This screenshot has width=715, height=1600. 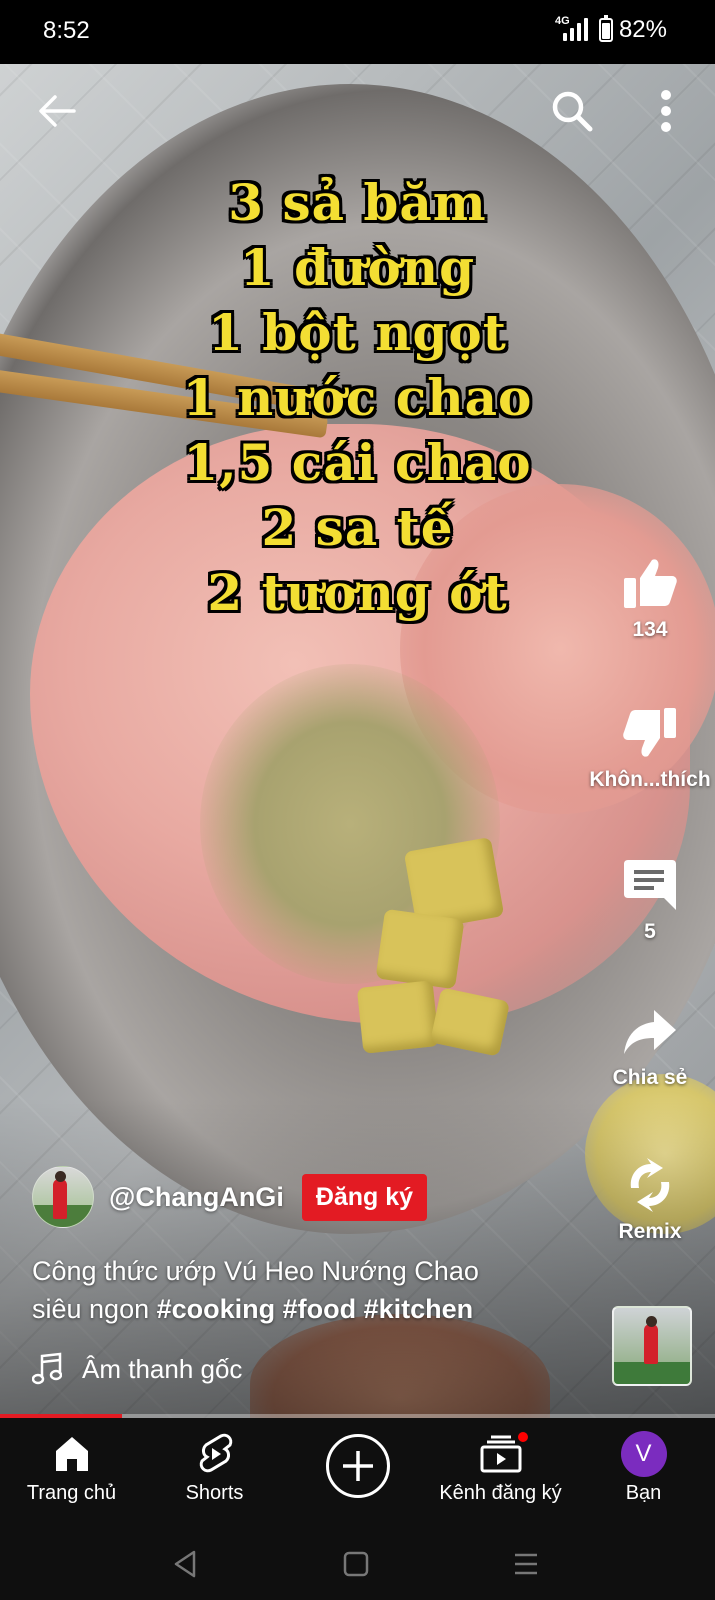 What do you see at coordinates (526, 1564) in the screenshot?
I see `system-recents-icon` at bounding box center [526, 1564].